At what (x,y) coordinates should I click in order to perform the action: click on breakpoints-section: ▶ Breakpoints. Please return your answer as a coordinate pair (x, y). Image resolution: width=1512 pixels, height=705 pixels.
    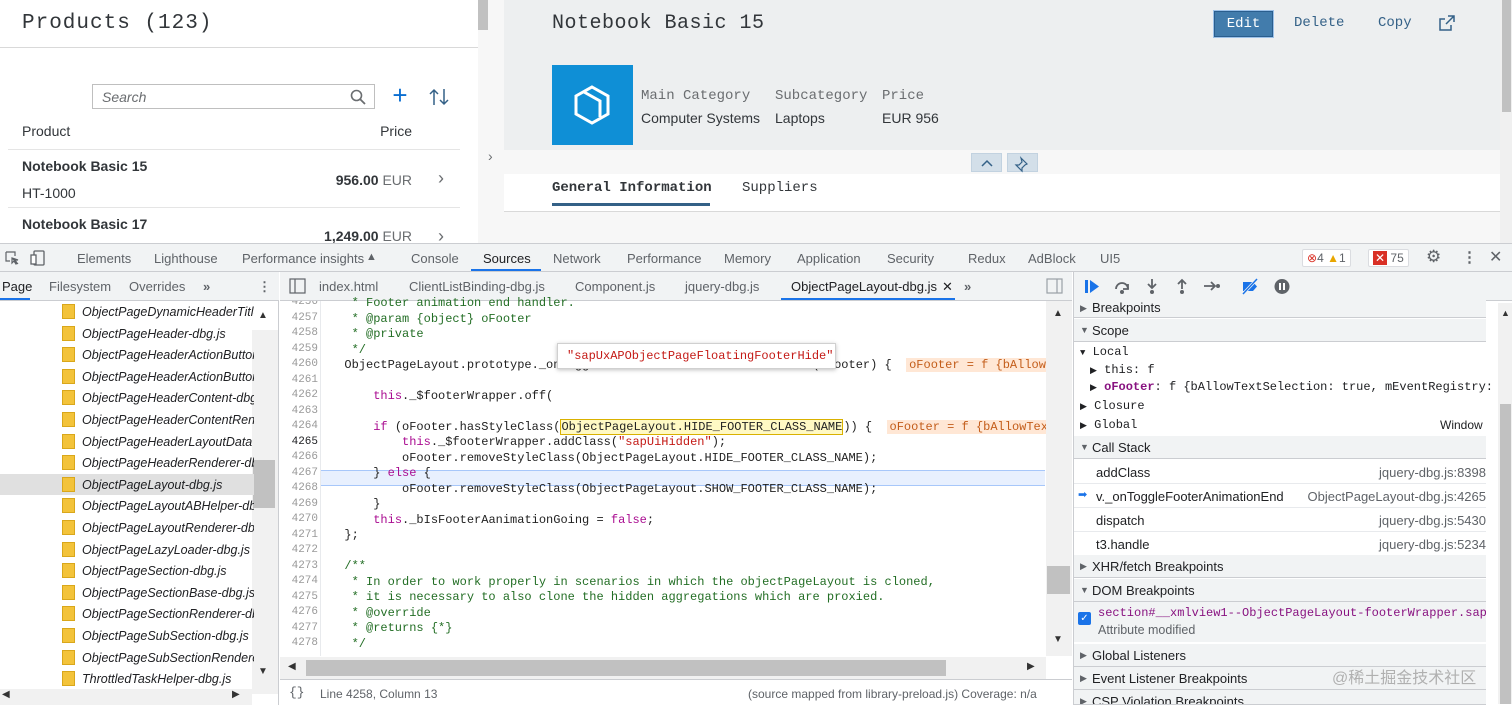
    Looking at the image, I should click on (1280, 309).